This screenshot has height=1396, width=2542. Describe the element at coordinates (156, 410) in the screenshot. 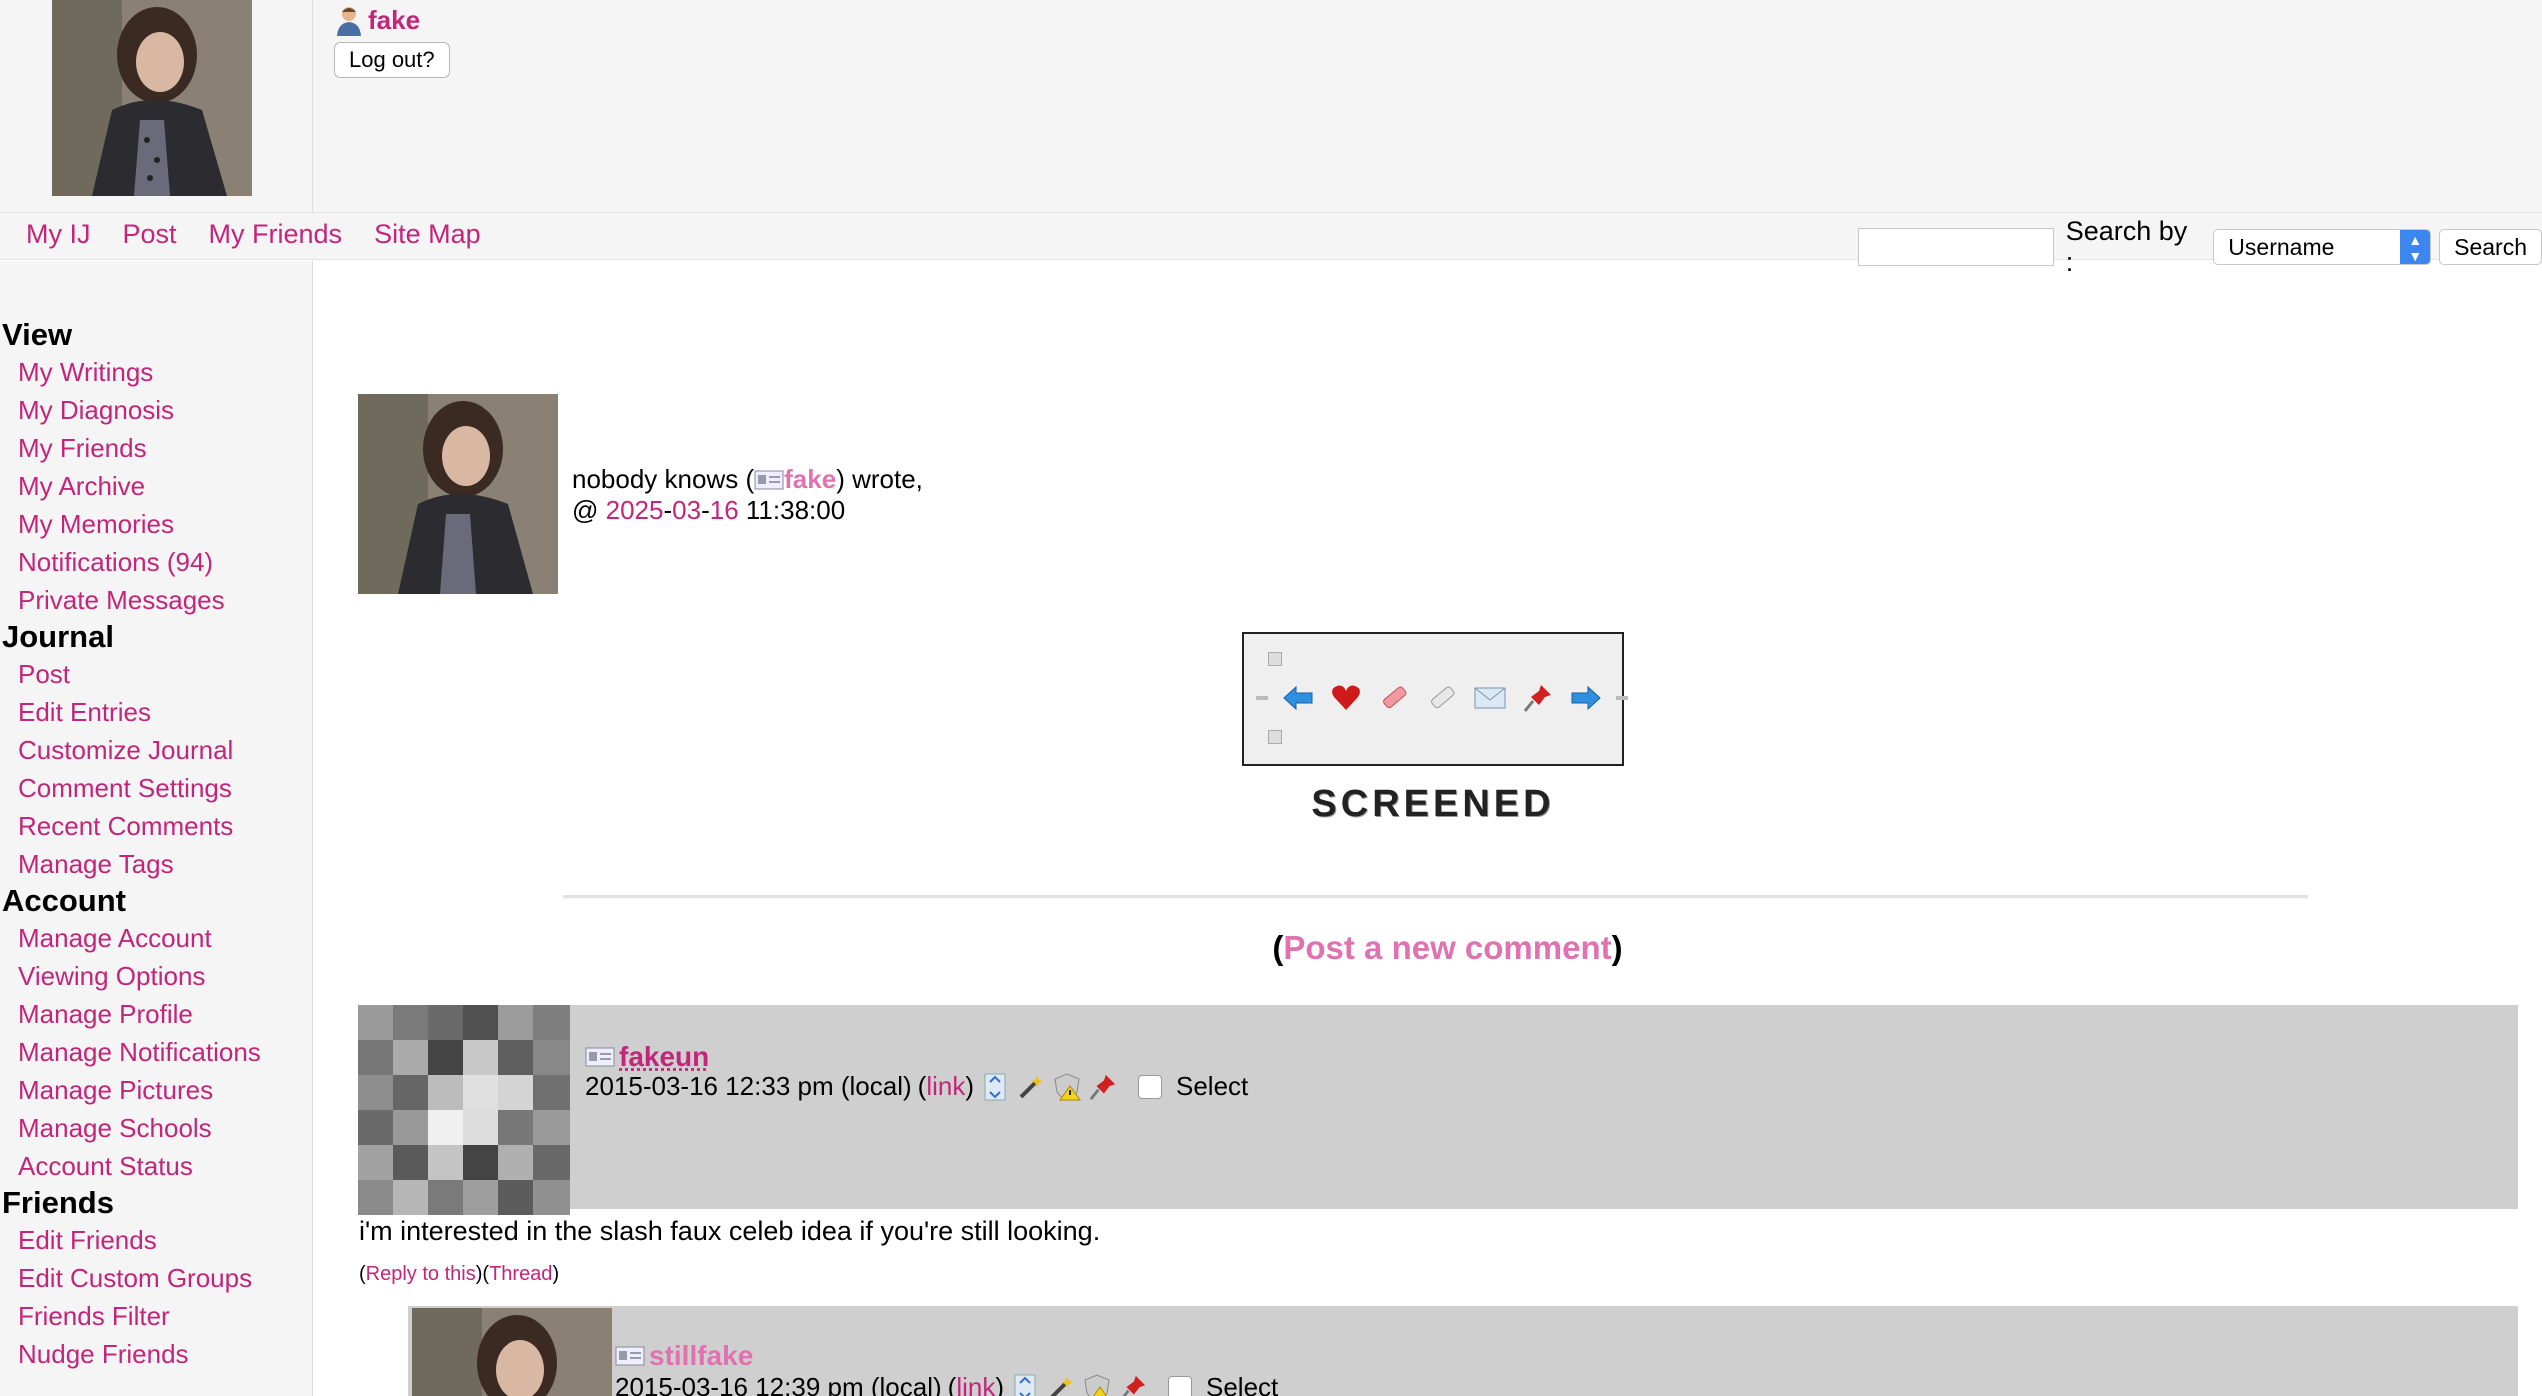

I see `sidebar-item-my-diagnosis: My Diagnosis` at that location.